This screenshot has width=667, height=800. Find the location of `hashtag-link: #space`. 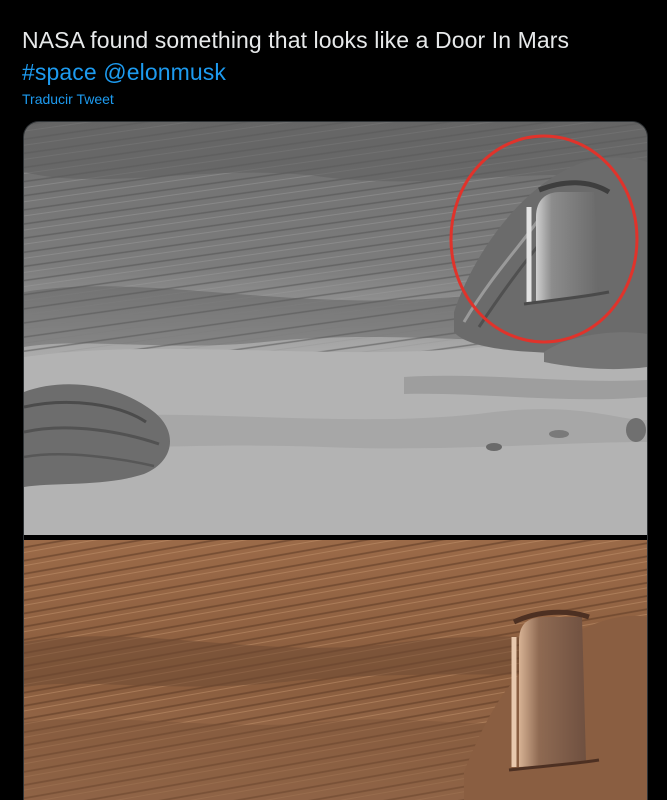

hashtag-link: #space is located at coordinates (59, 72).